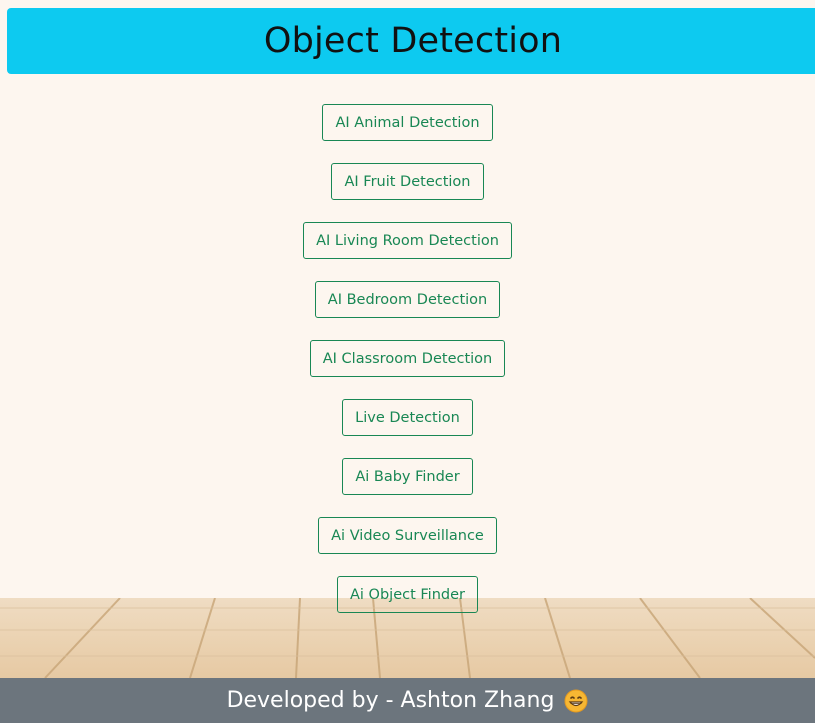  What do you see at coordinates (390, 700) in the screenshot?
I see `footer-credit-text: Developed by - Ashton Zhang` at bounding box center [390, 700].